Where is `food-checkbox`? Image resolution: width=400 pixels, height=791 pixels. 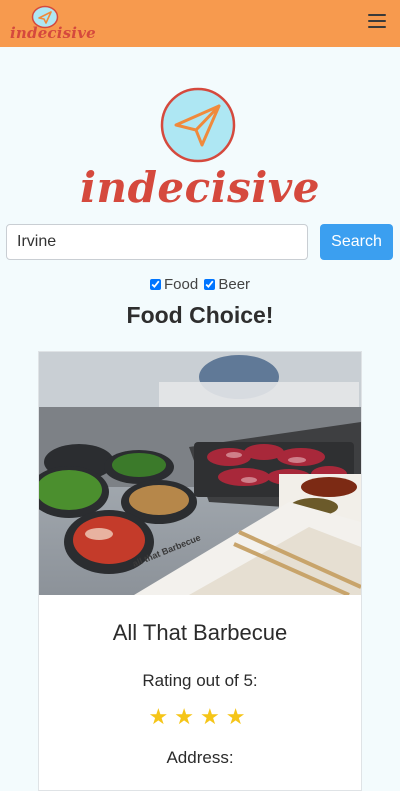
food-checkbox is located at coordinates (155, 284).